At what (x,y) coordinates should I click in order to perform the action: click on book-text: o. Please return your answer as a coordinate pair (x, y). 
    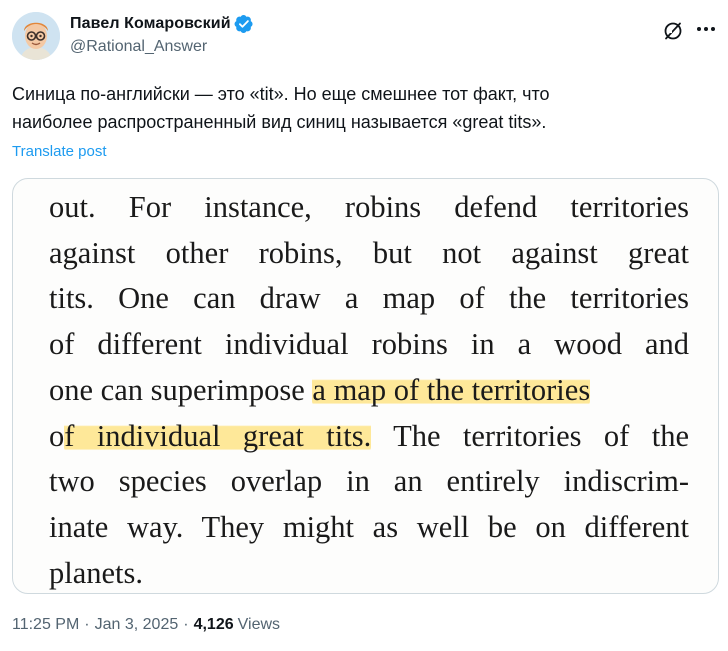
    Looking at the image, I should click on (57, 435).